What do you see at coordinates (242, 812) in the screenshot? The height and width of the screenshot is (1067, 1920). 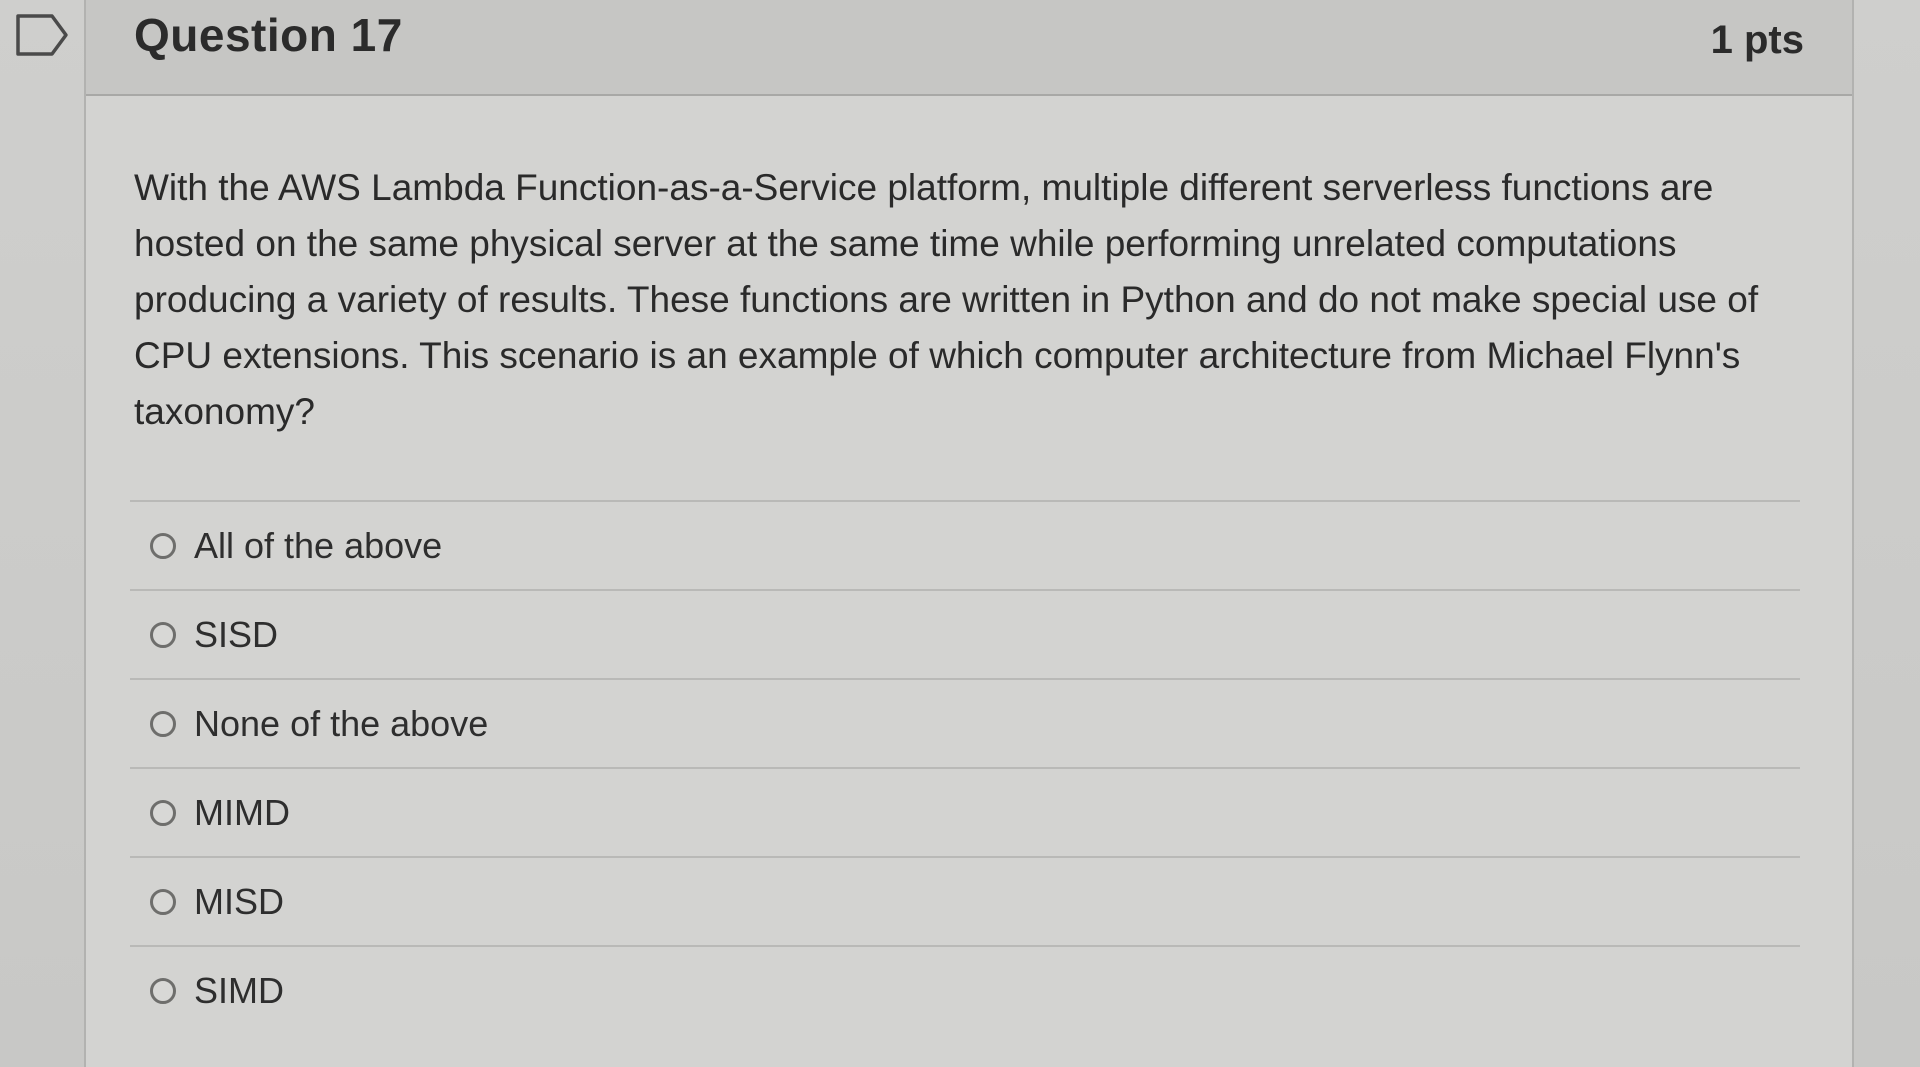 I see `answer-label: MIMD` at bounding box center [242, 812].